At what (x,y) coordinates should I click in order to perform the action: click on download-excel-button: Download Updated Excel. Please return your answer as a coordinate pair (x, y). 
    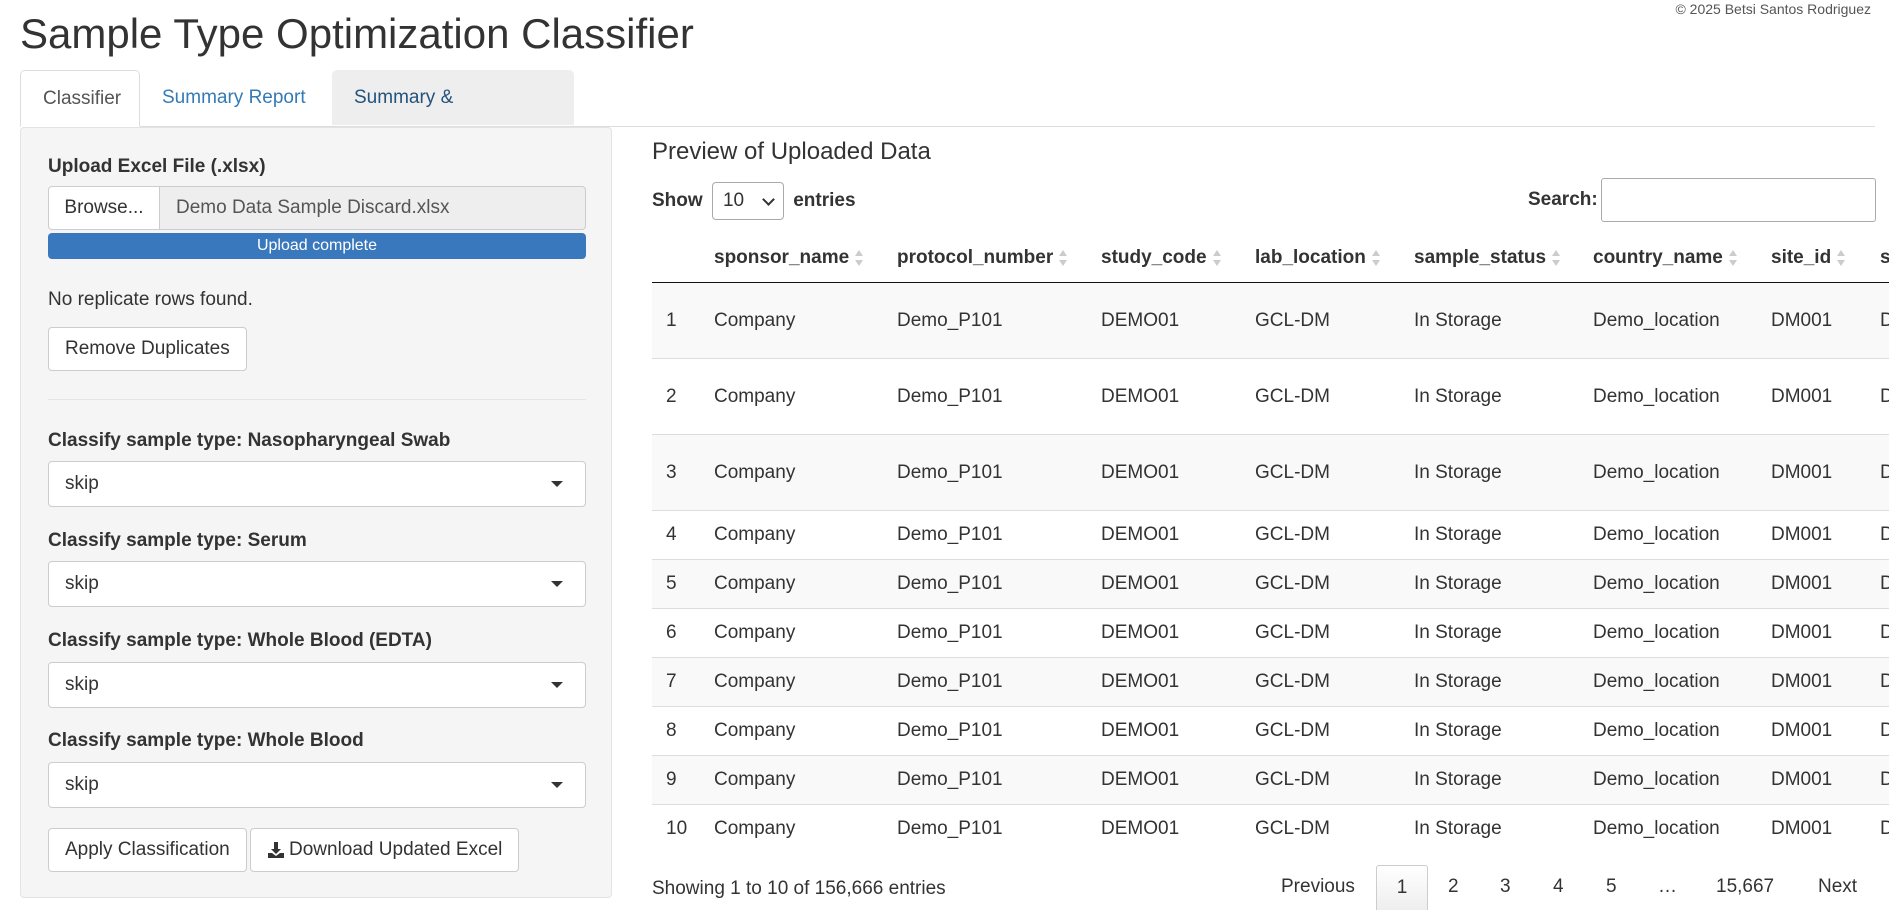
    Looking at the image, I should click on (385, 850).